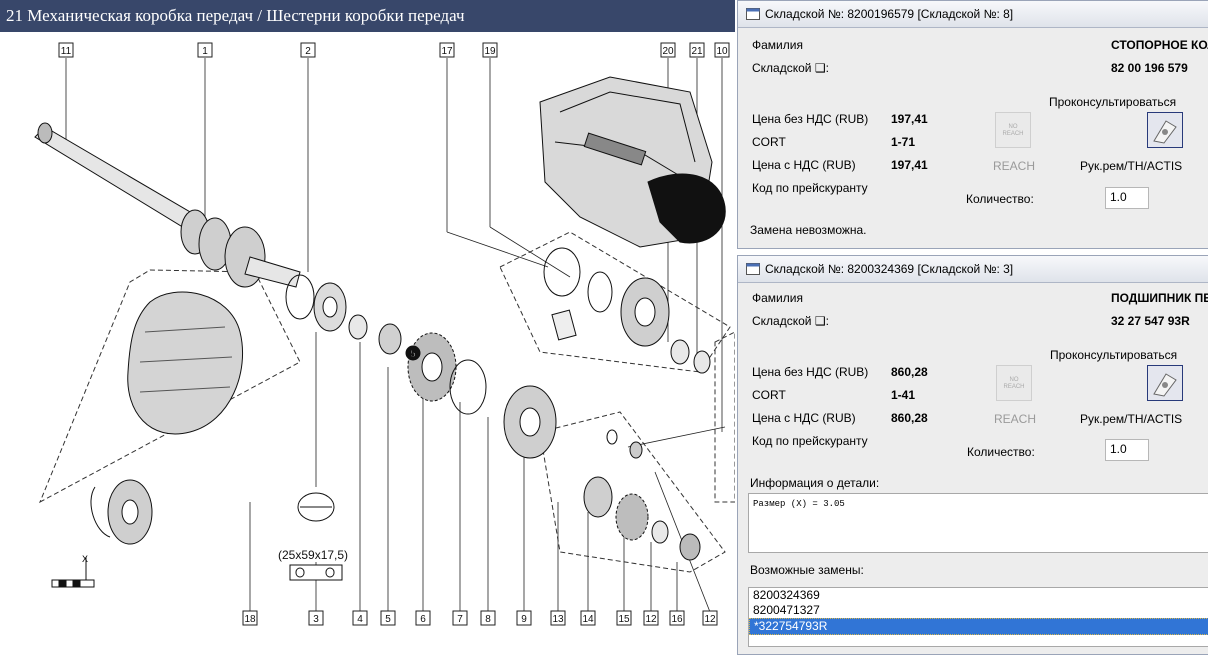 The width and height of the screenshot is (1208, 655). Describe the element at coordinates (1150, 321) in the screenshot. I see `stock-value: 32 27 547 93R` at that location.